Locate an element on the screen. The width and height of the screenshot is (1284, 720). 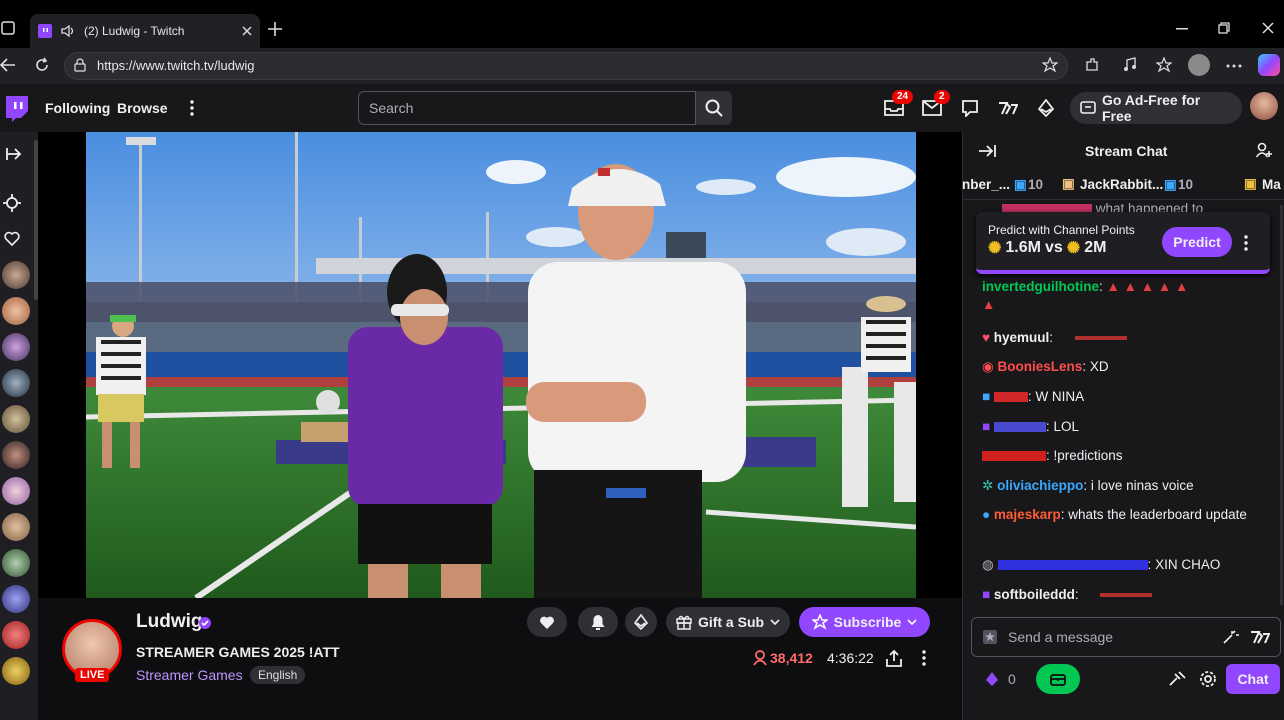
search-button is located at coordinates (714, 108).